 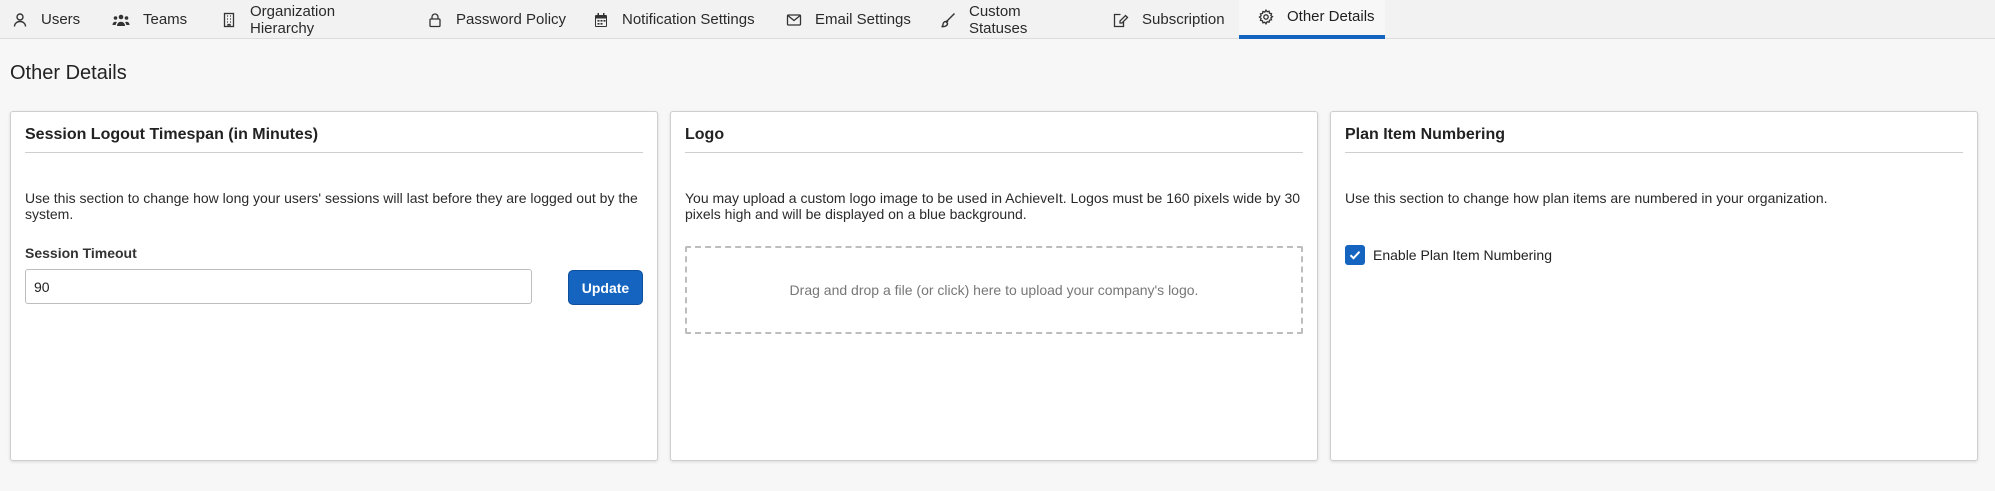 What do you see at coordinates (1312, 37) in the screenshot?
I see `active-tab-indicator` at bounding box center [1312, 37].